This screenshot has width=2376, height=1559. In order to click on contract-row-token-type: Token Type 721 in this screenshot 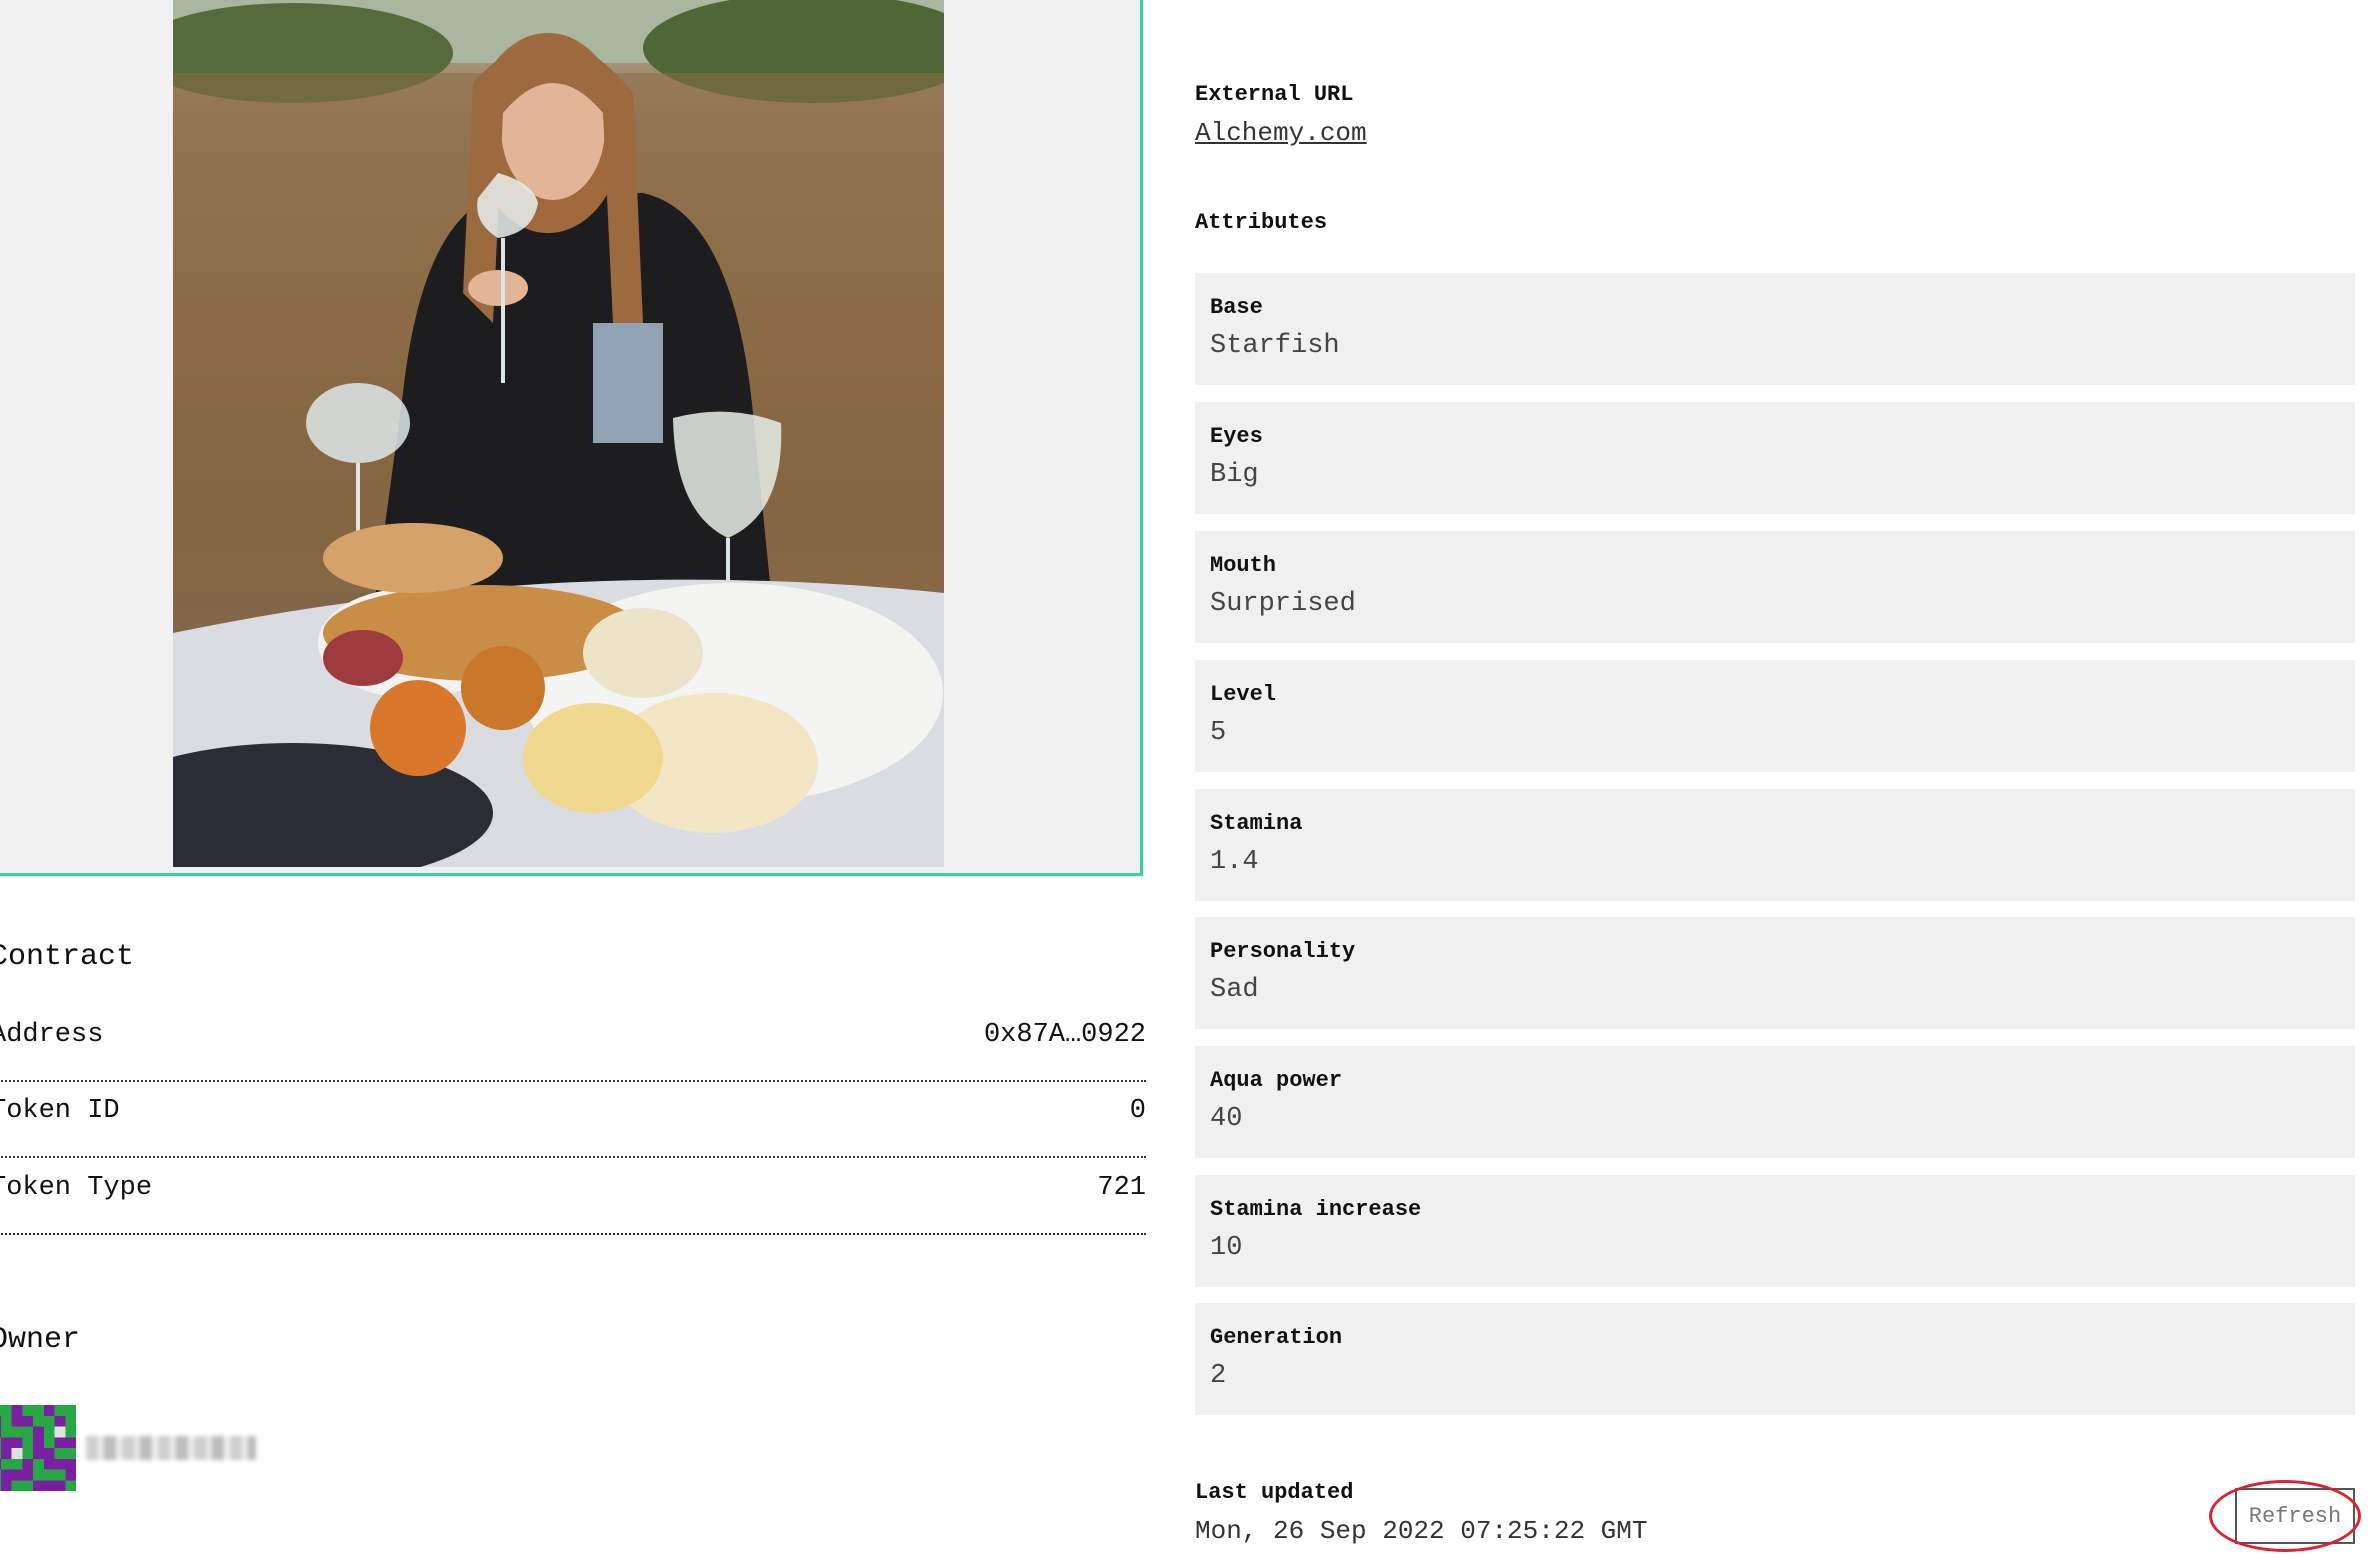, I will do `click(573, 1197)`.